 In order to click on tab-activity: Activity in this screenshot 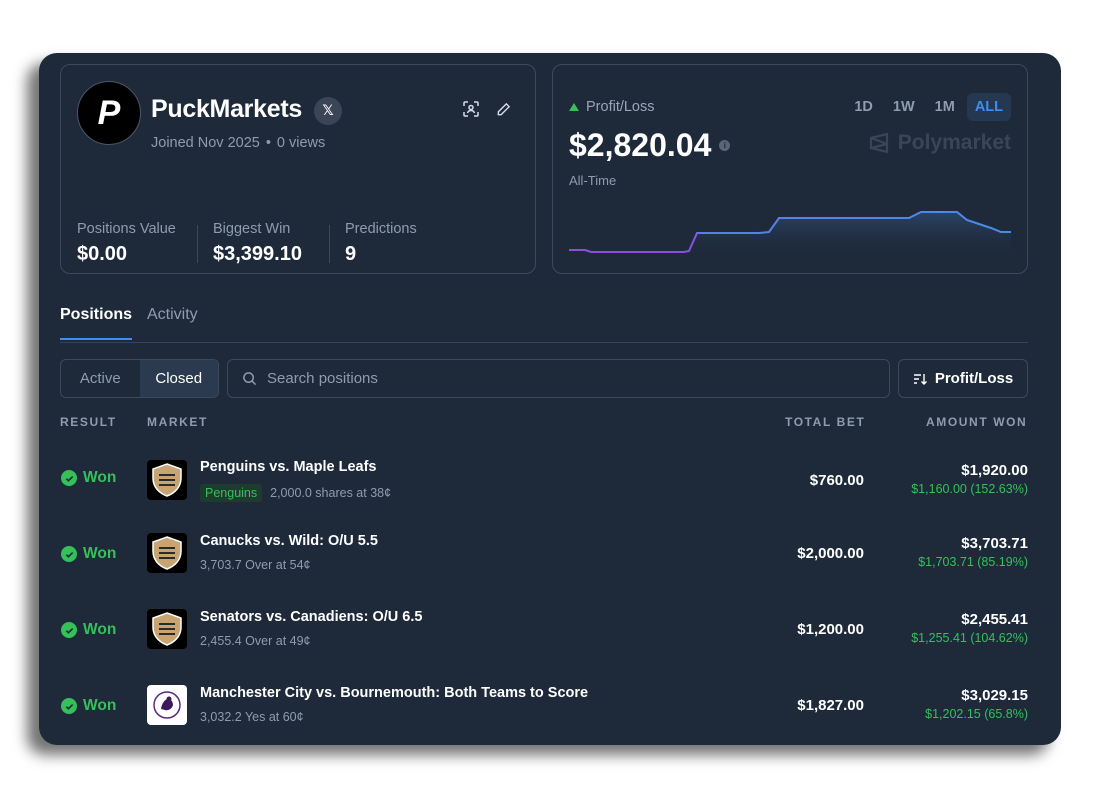, I will do `click(172, 322)`.